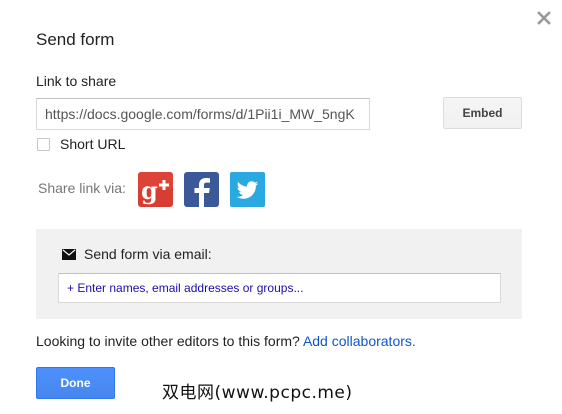  I want to click on google-plus-icon: g, so click(155, 189).